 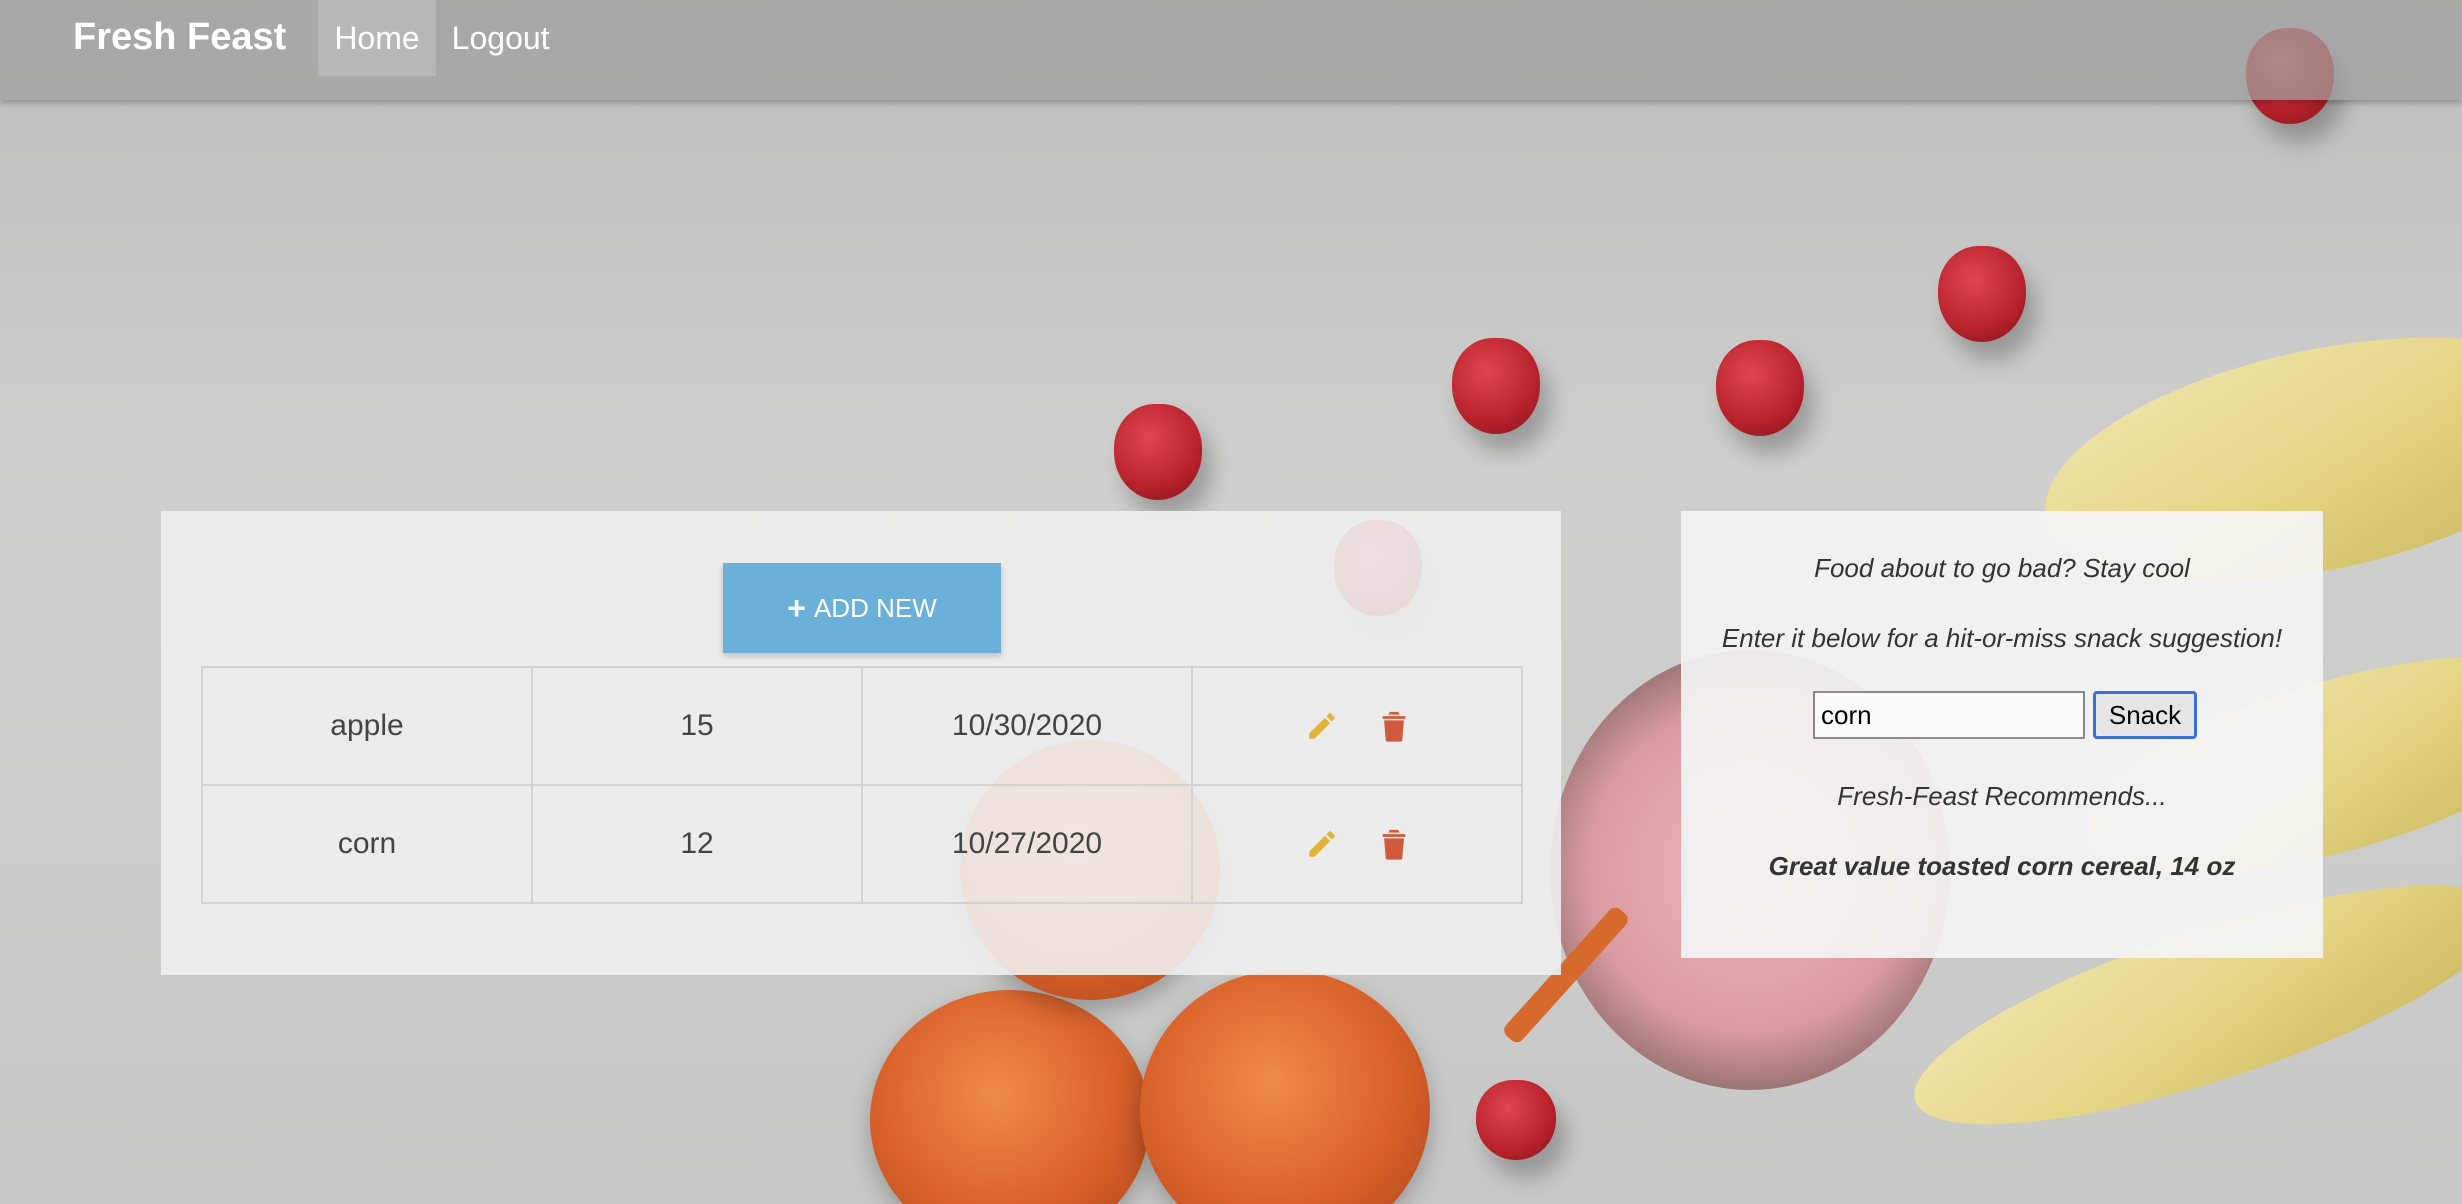 I want to click on nav-link-logout: Logout, so click(x=501, y=38).